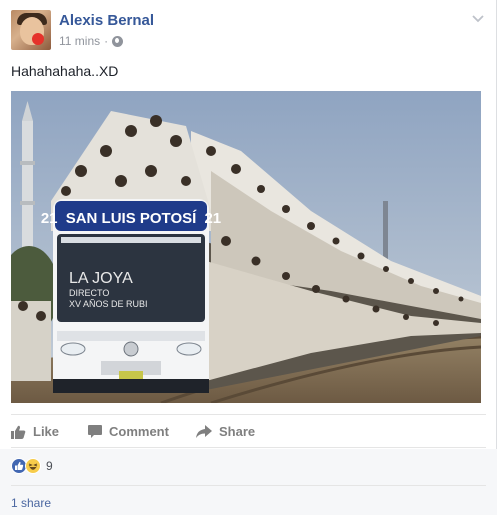 The height and width of the screenshot is (515, 497). What do you see at coordinates (139, 431) in the screenshot?
I see `comment-label: Comment` at bounding box center [139, 431].